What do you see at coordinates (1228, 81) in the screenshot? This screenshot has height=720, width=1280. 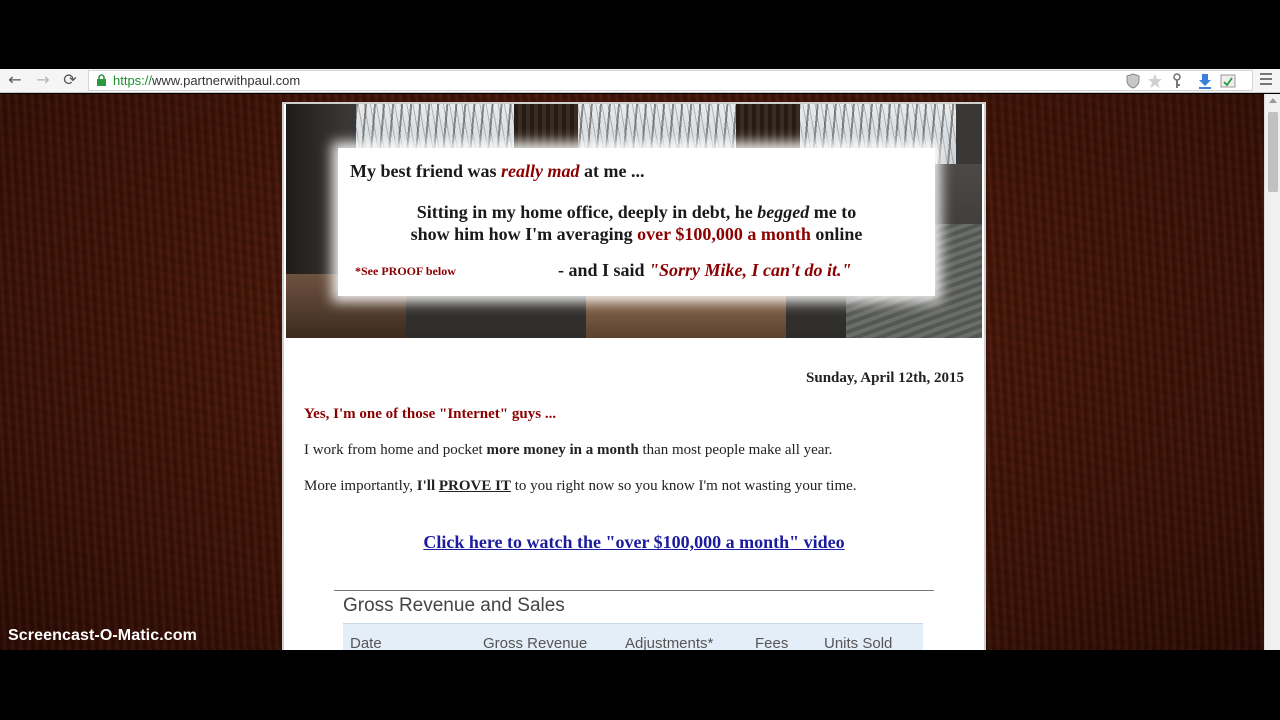 I see `spellcheck-extension-icon` at bounding box center [1228, 81].